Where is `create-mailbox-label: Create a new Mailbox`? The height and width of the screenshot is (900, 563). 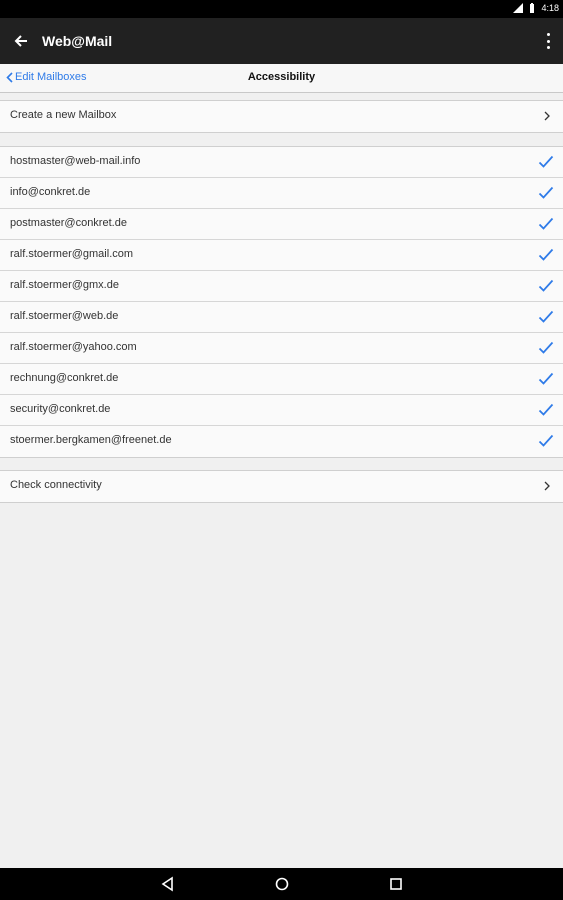
create-mailbox-label: Create a new Mailbox is located at coordinates (63, 115).